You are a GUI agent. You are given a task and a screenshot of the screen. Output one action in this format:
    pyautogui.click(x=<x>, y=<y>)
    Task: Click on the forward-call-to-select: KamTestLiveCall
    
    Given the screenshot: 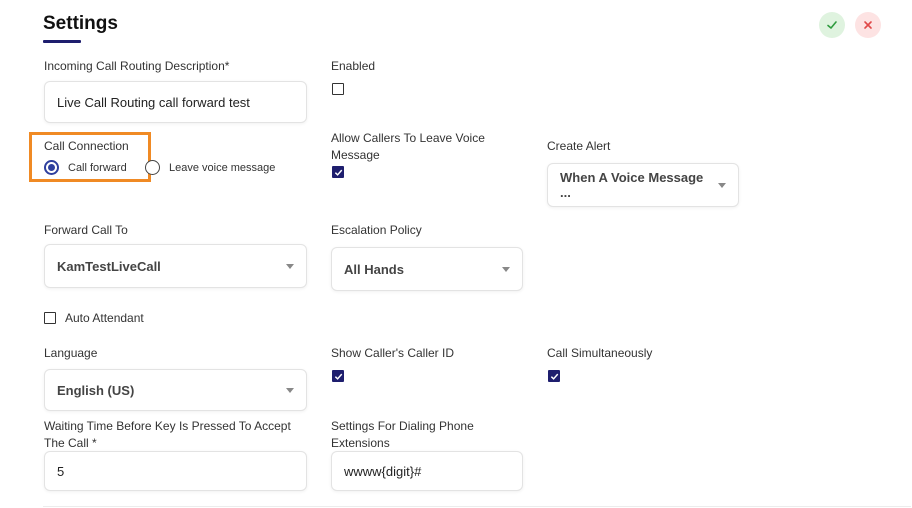 What is the action you would take?
    pyautogui.click(x=175, y=266)
    